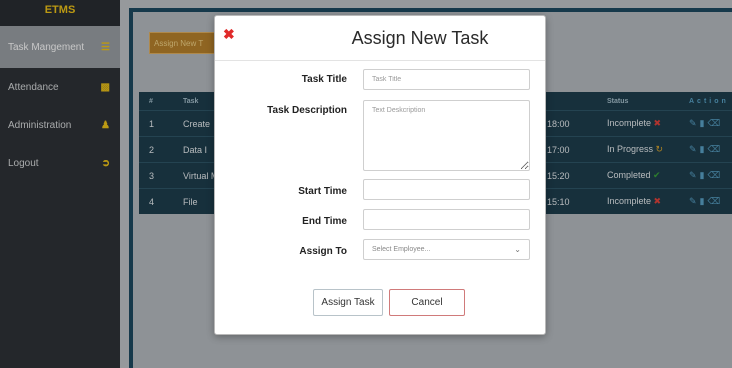  I want to click on modal-header: ✖ Assign New Task, so click(380, 38).